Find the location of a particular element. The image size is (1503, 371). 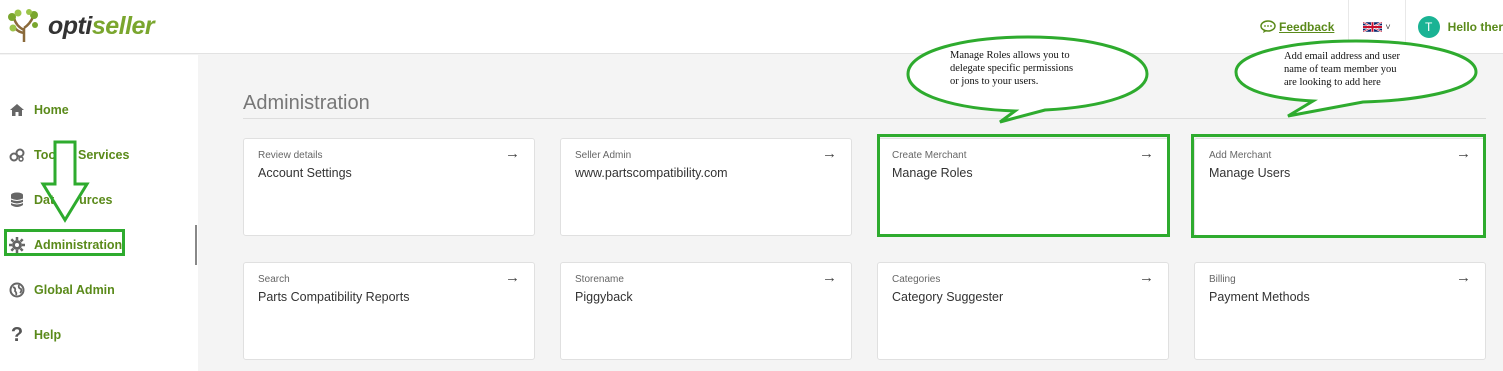

title-divider is located at coordinates (864, 118).